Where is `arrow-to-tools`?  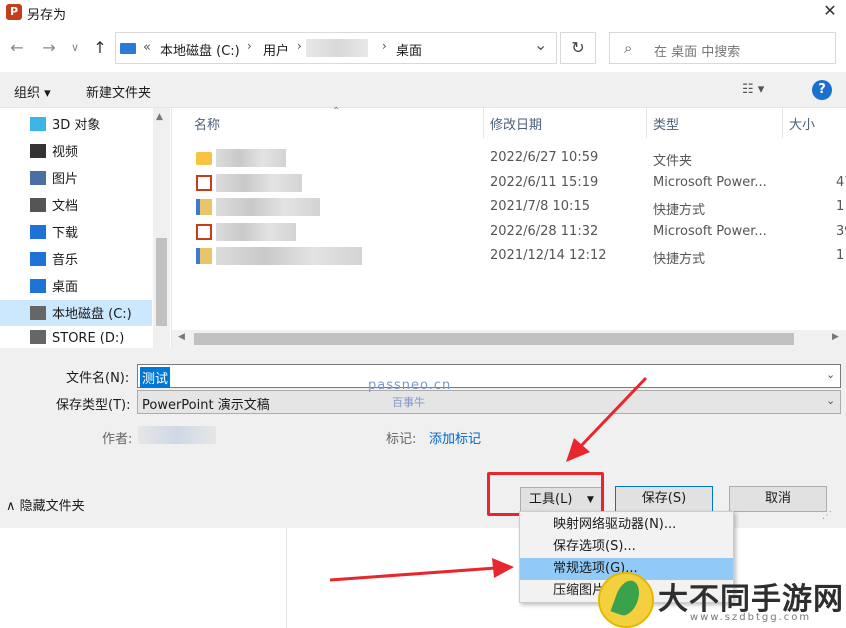
arrow-to-tools is located at coordinates (613, 412).